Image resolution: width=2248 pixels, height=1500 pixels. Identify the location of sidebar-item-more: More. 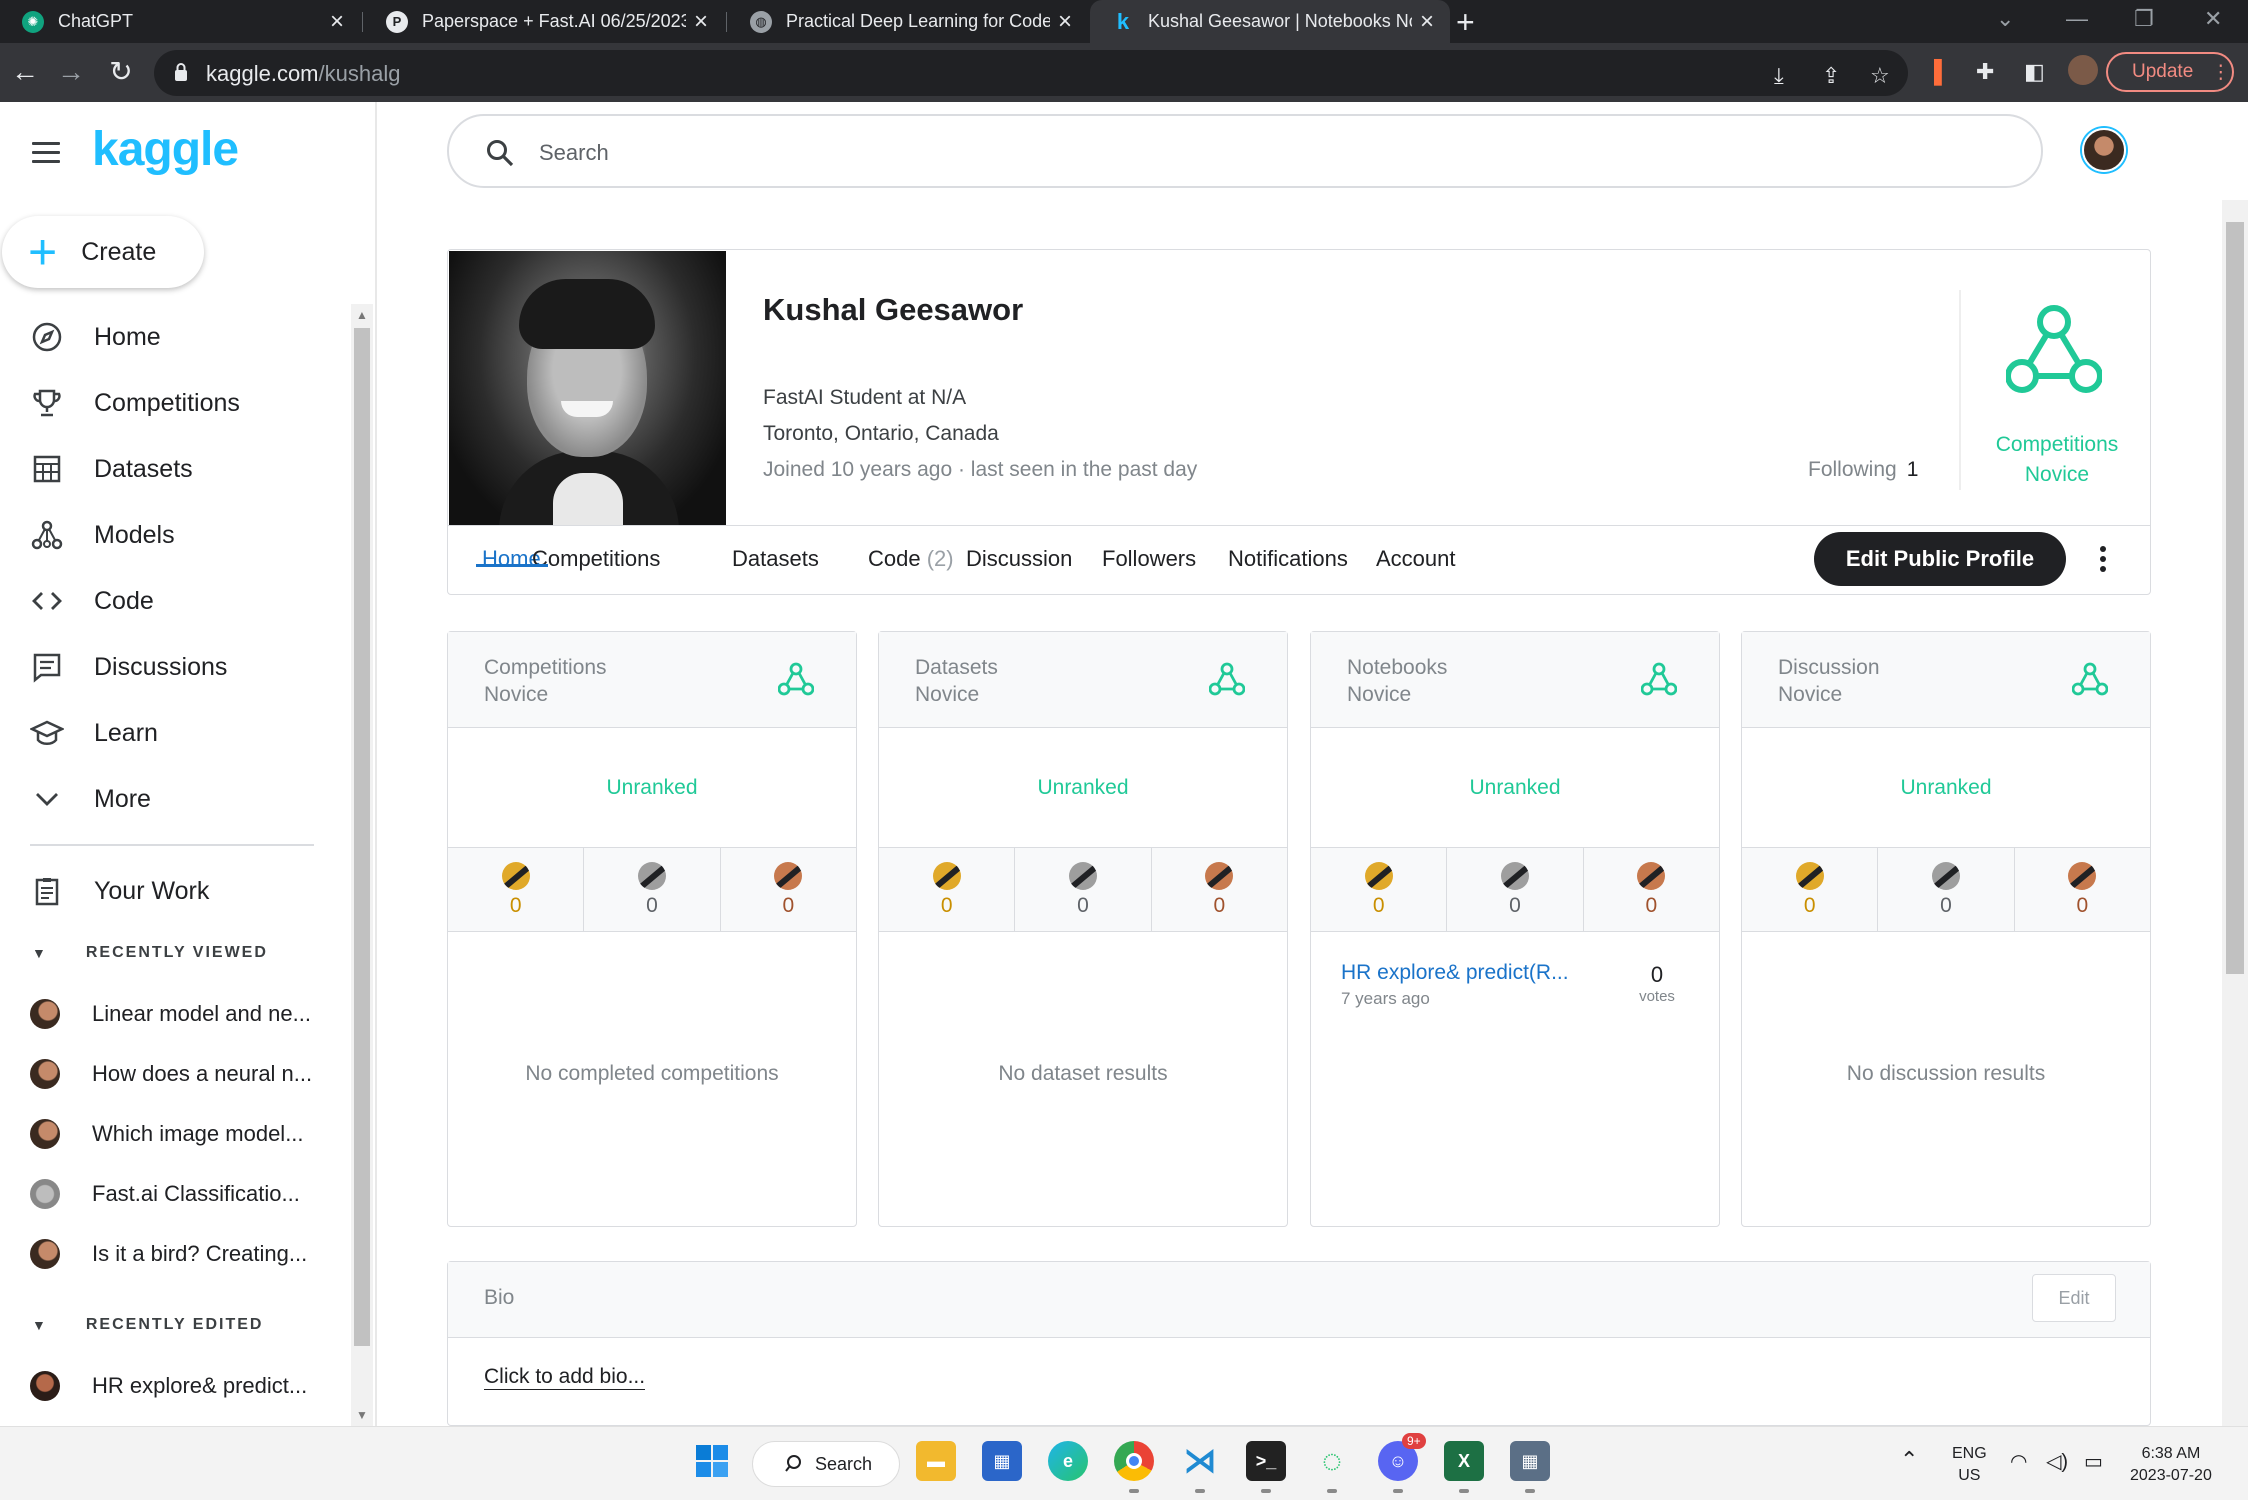
(170, 799).